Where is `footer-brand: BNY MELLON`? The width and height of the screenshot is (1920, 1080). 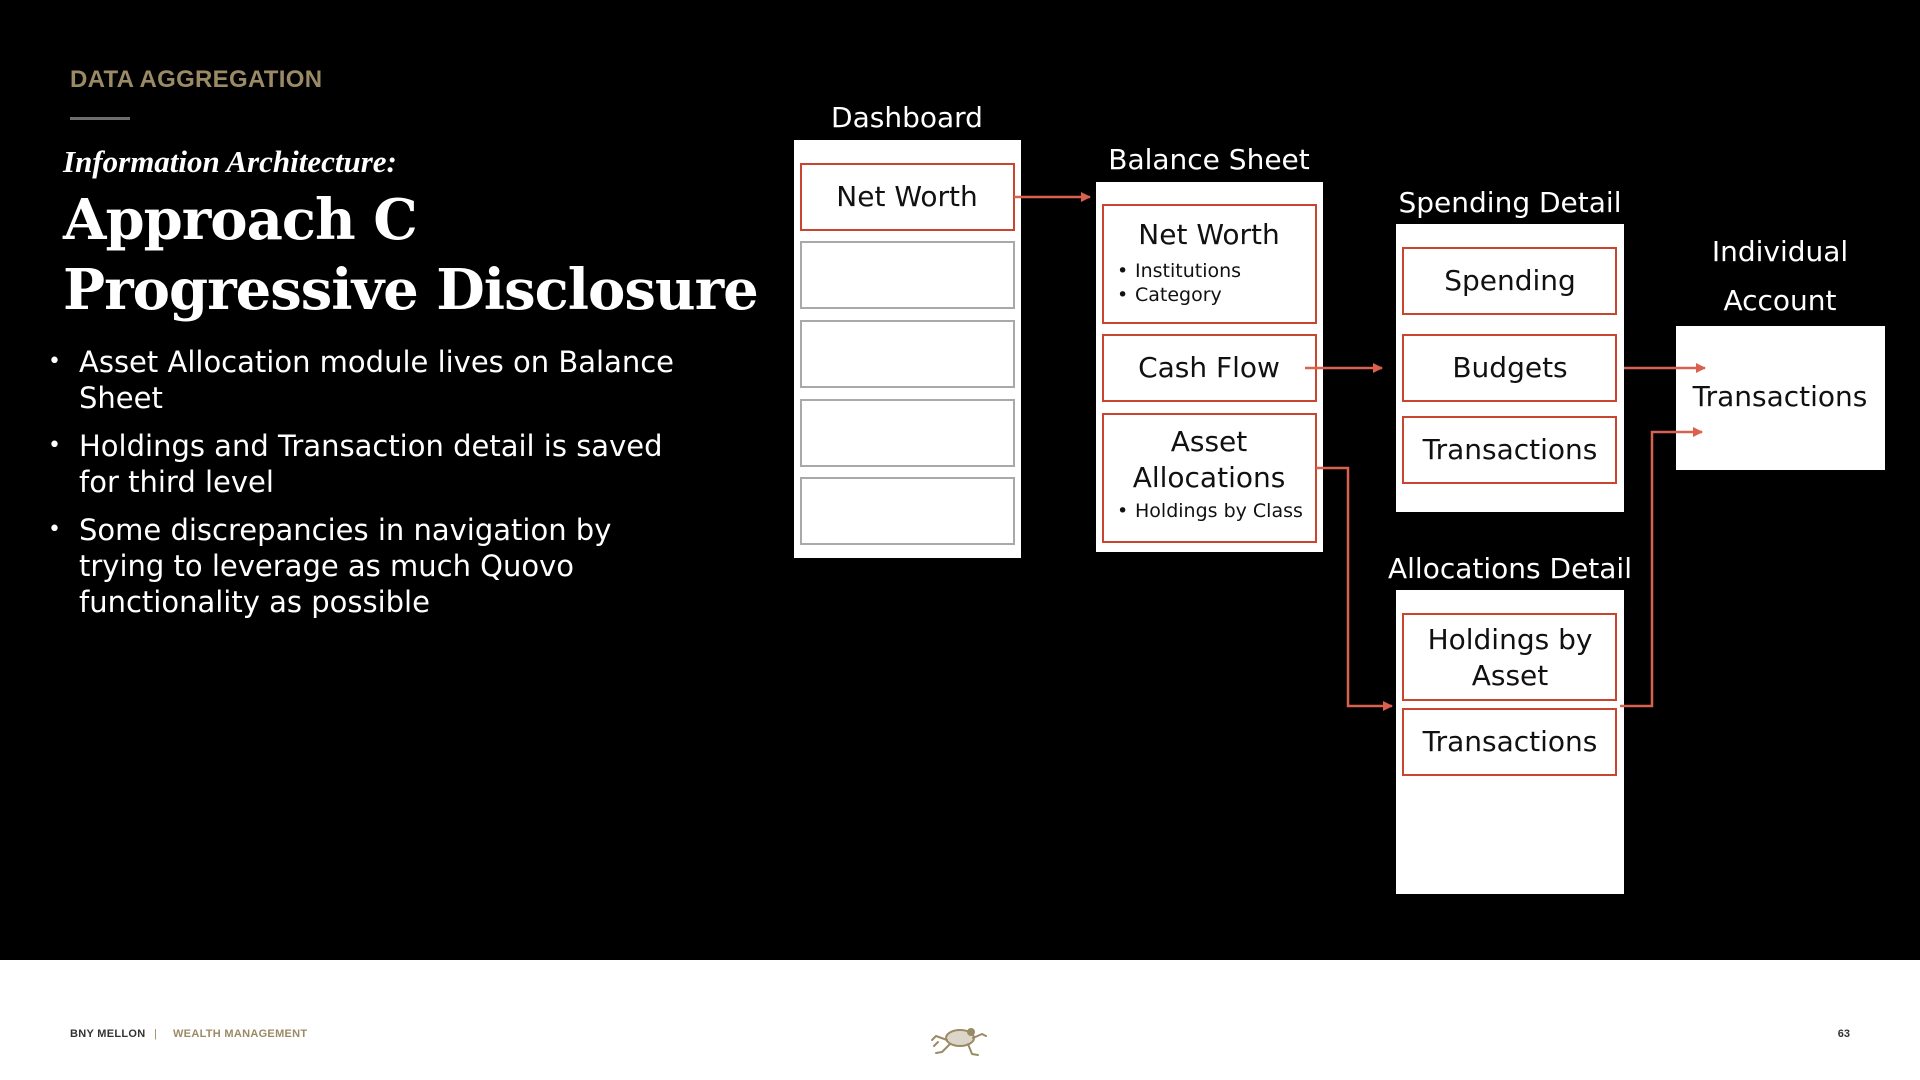
footer-brand: BNY MELLON is located at coordinates (108, 1034).